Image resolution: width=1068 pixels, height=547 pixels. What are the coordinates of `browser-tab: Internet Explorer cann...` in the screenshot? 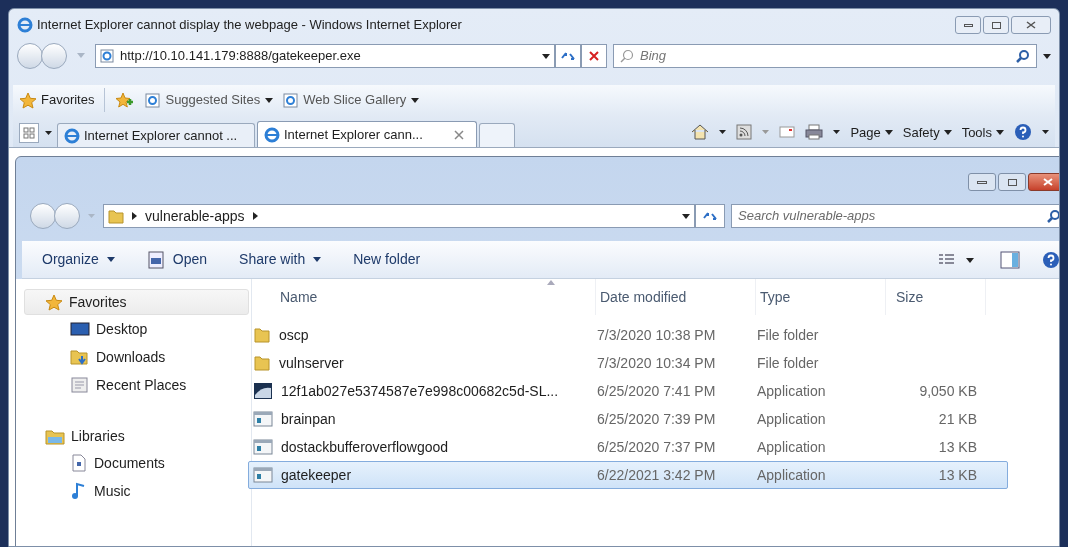 It's located at (367, 134).